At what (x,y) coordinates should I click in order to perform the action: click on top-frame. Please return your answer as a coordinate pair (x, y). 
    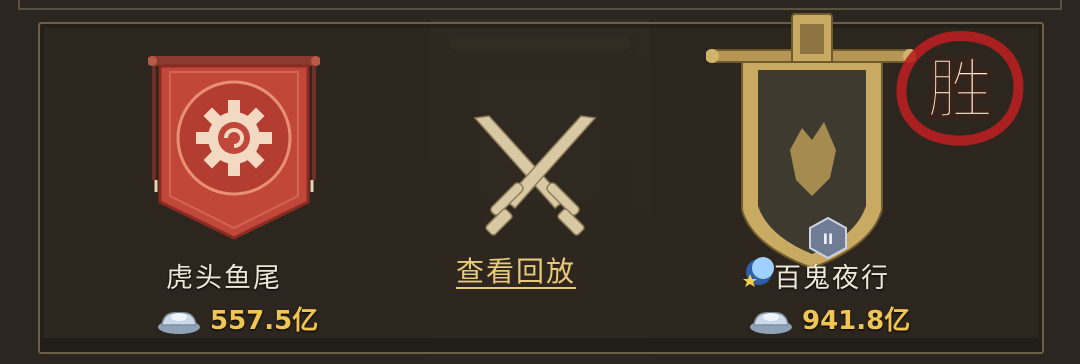
    Looking at the image, I should click on (540, 5).